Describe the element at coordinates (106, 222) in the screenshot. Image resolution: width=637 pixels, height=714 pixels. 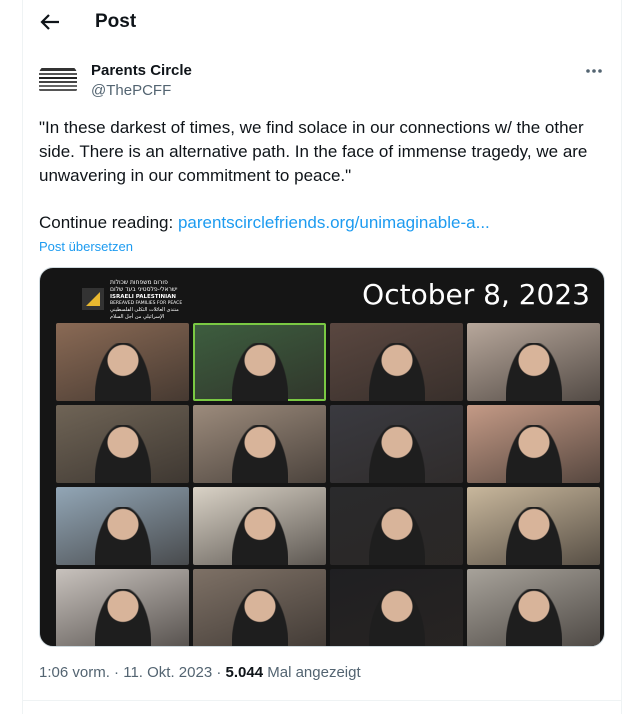
I see `continue-label: Continue reading:` at that location.